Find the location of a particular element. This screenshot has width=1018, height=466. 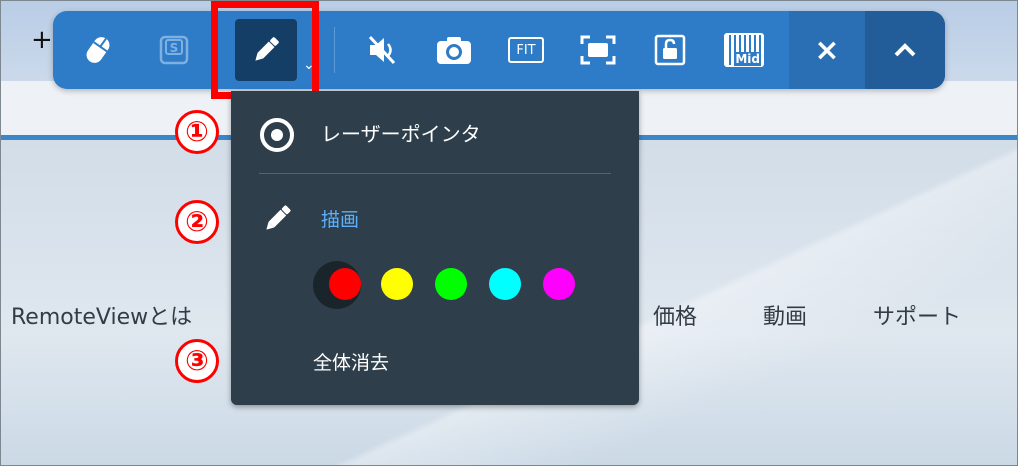

pen-highlight-box is located at coordinates (265, 50).